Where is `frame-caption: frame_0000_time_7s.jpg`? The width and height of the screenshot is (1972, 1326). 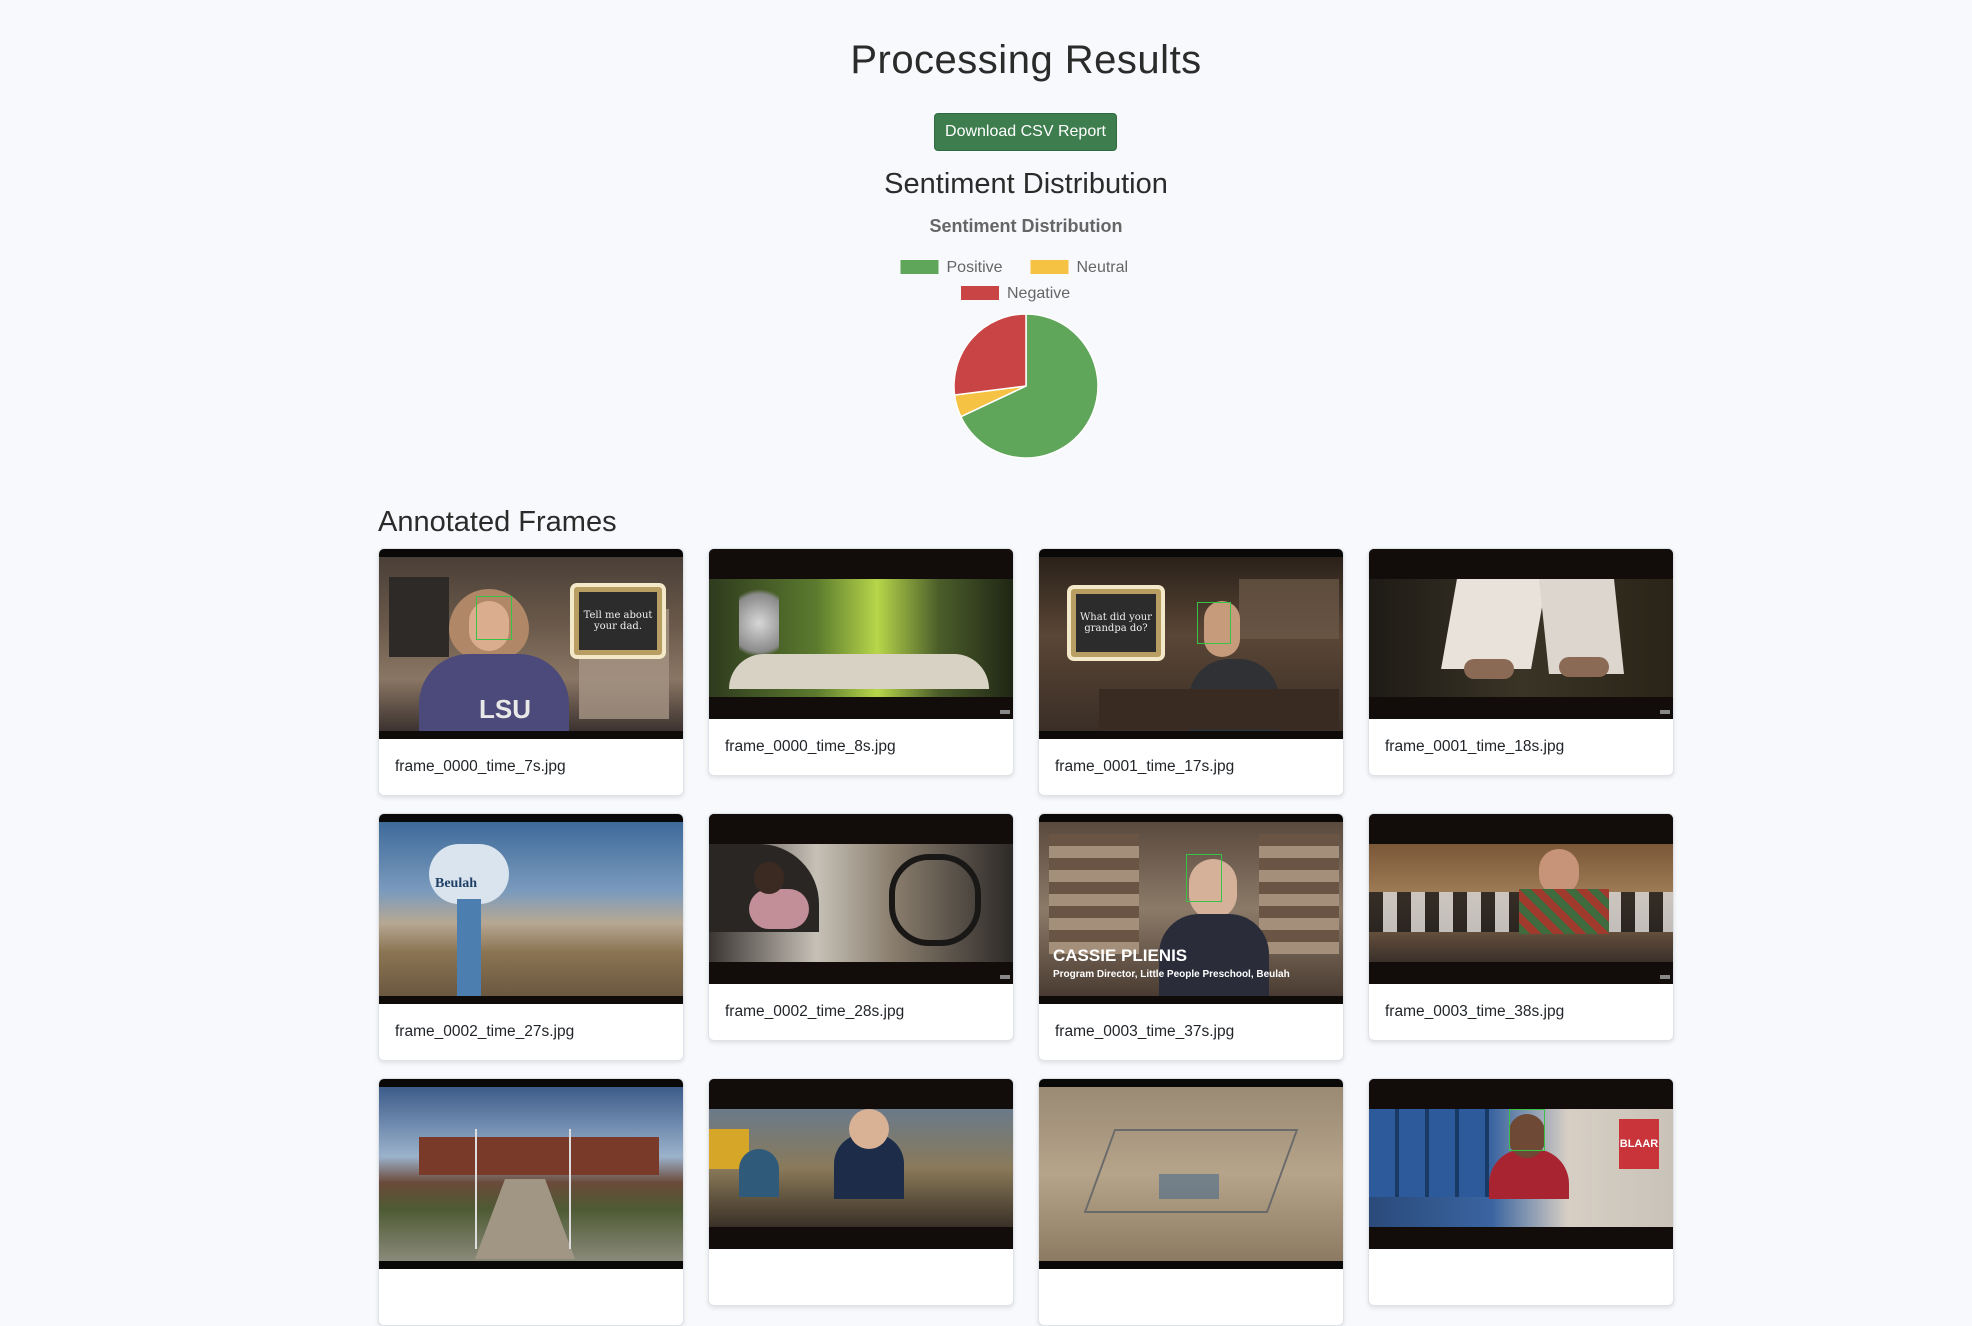
frame-caption: frame_0000_time_7s.jpg is located at coordinates (480, 766).